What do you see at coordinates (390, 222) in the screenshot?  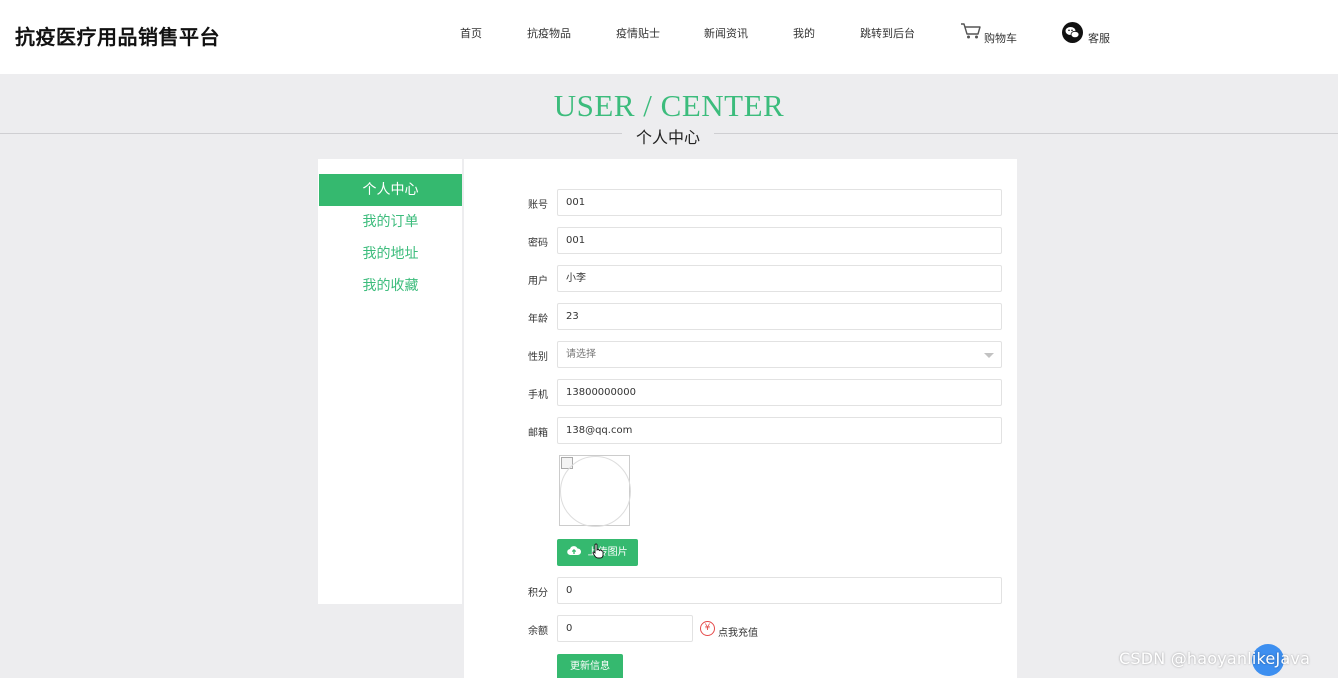 I see `sidebar-item-orders: 我的订单` at bounding box center [390, 222].